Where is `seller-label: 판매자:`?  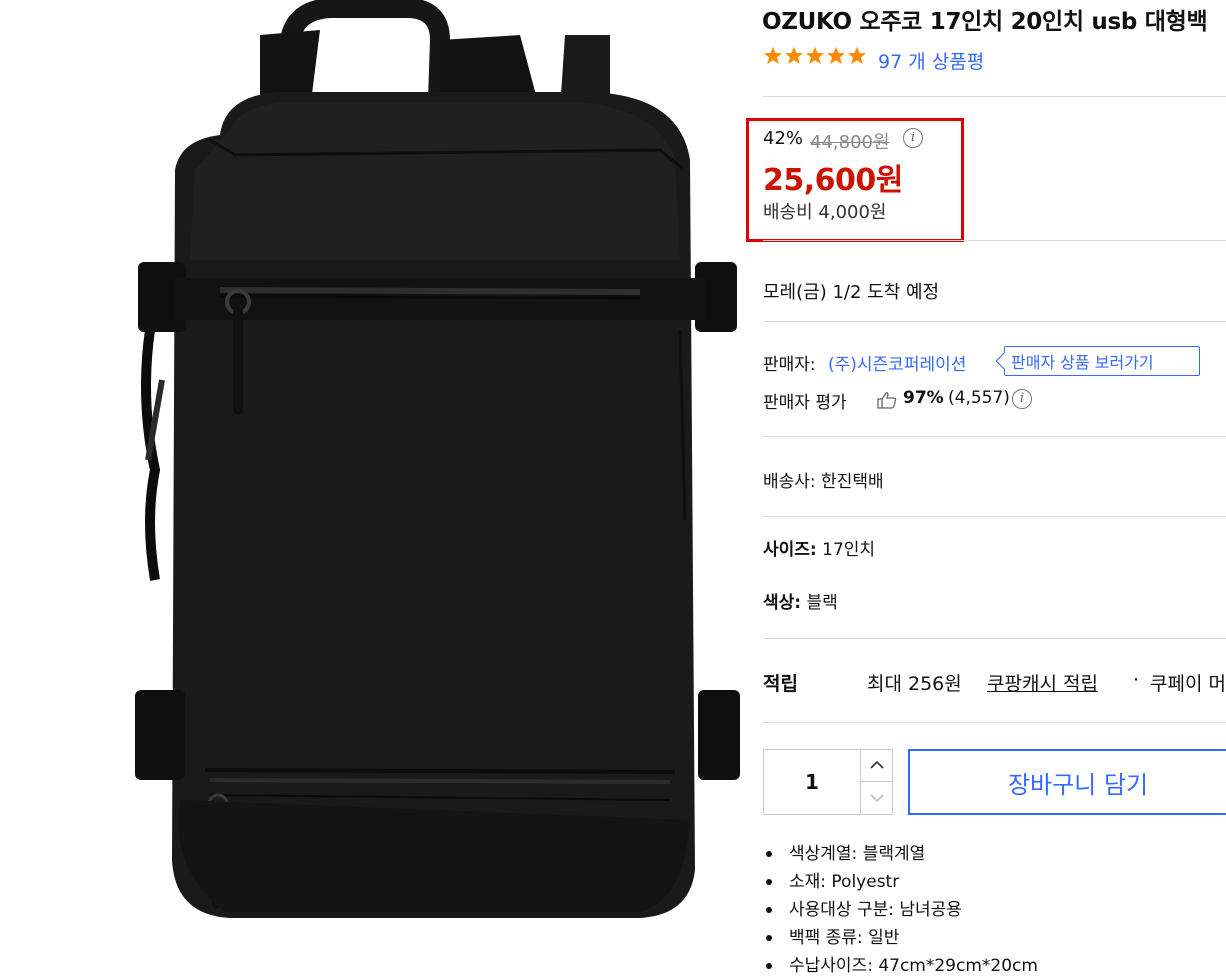
seller-label: 판매자: is located at coordinates (789, 365).